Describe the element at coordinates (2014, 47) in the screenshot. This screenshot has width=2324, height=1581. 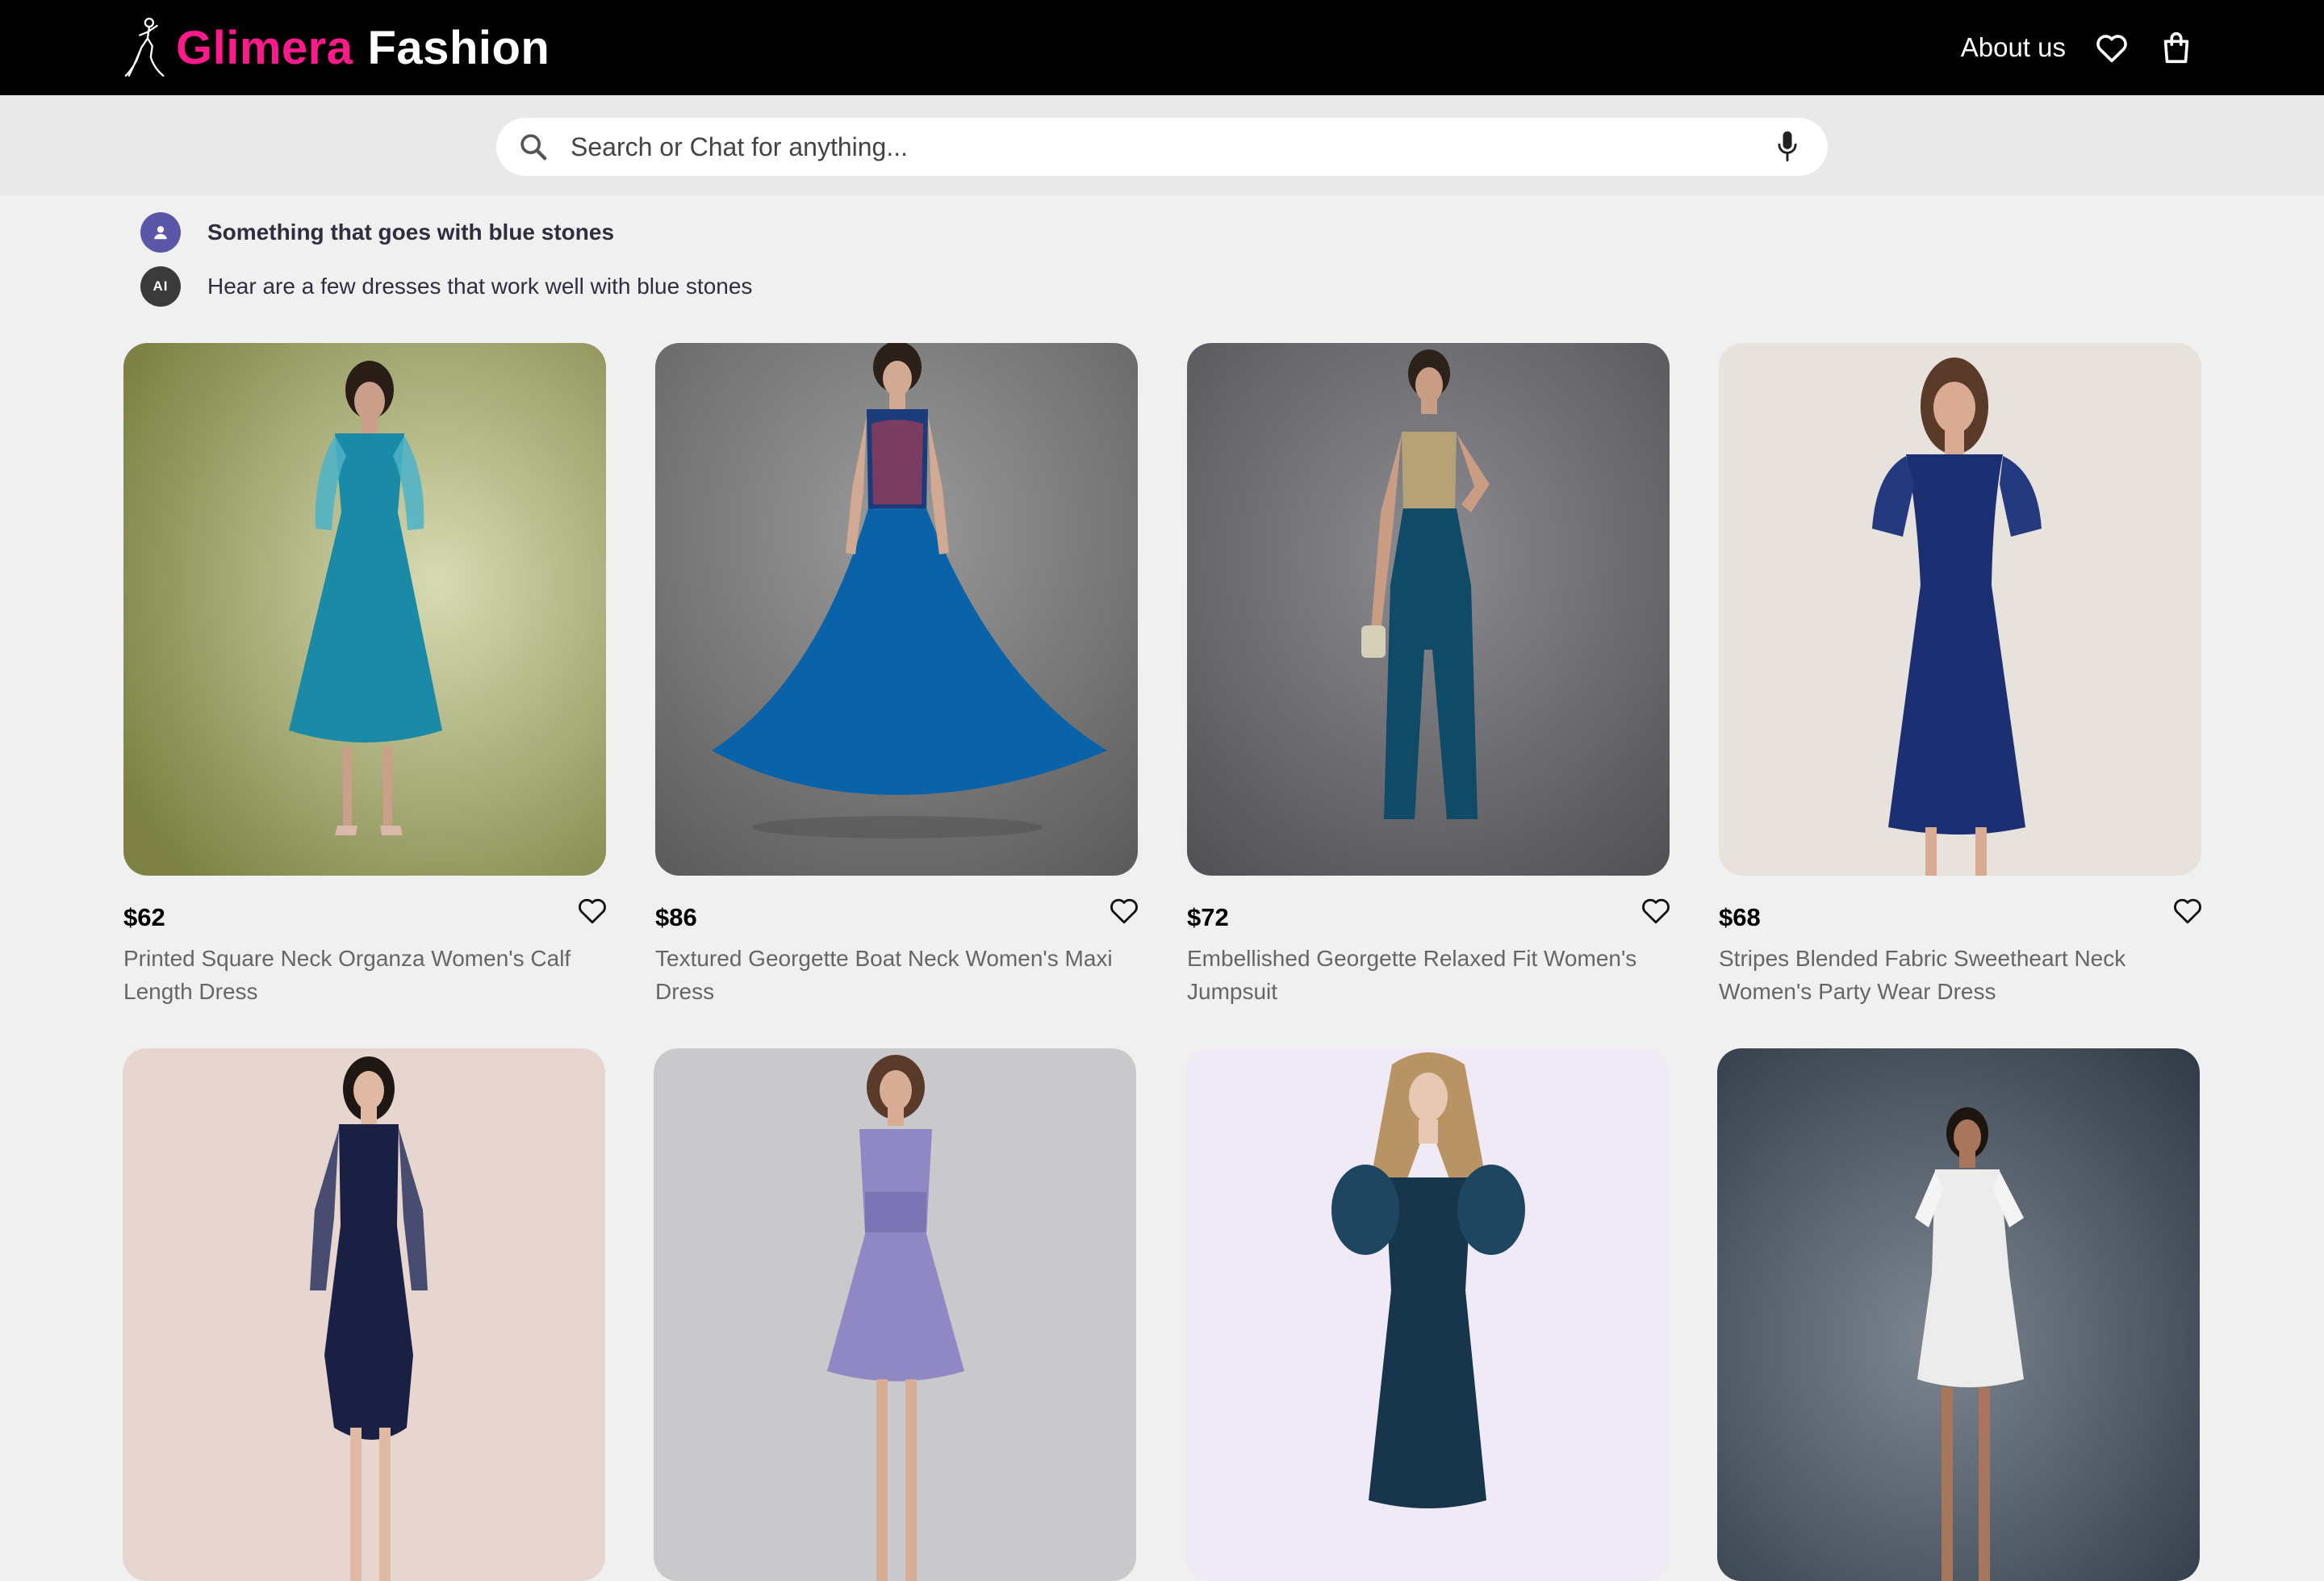
I see `about-us-link: About us` at that location.